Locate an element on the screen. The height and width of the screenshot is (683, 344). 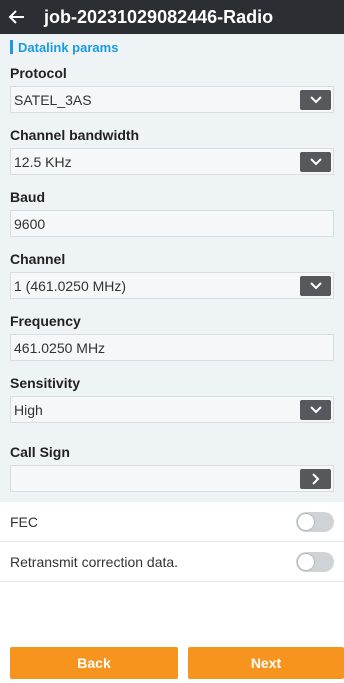
baud-field: Baud 9600 is located at coordinates (172, 215).